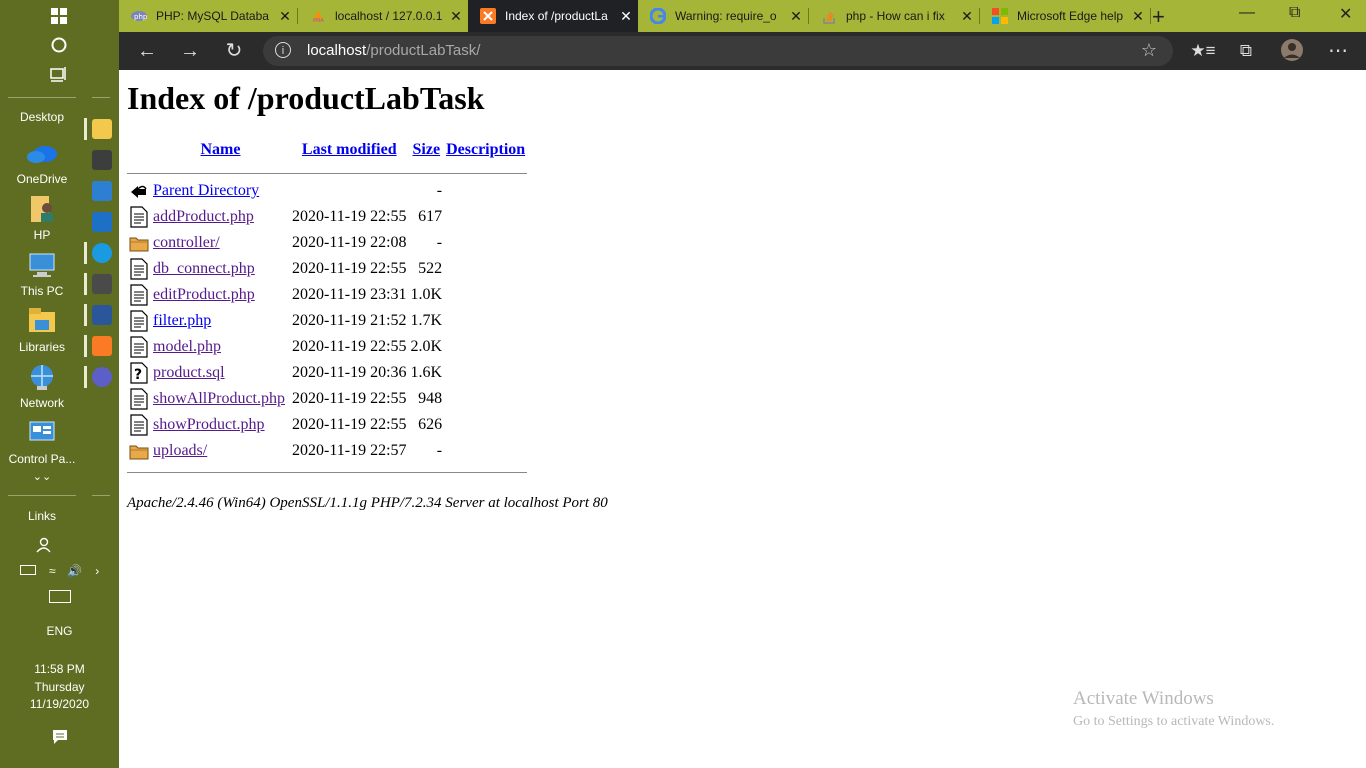 Image resolution: width=1366 pixels, height=768 pixels. I want to click on file-link: uploads/, so click(180, 450).